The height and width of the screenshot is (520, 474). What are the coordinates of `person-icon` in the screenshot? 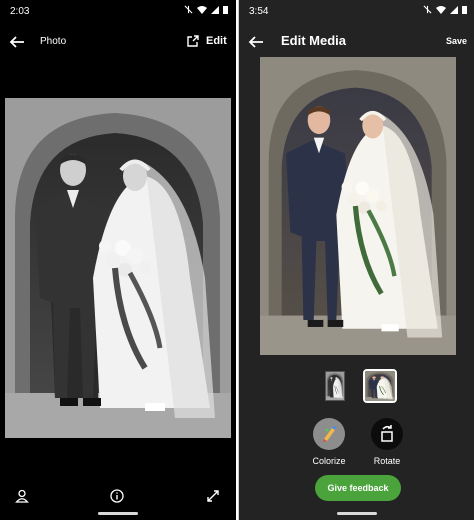 It's located at (22, 496).